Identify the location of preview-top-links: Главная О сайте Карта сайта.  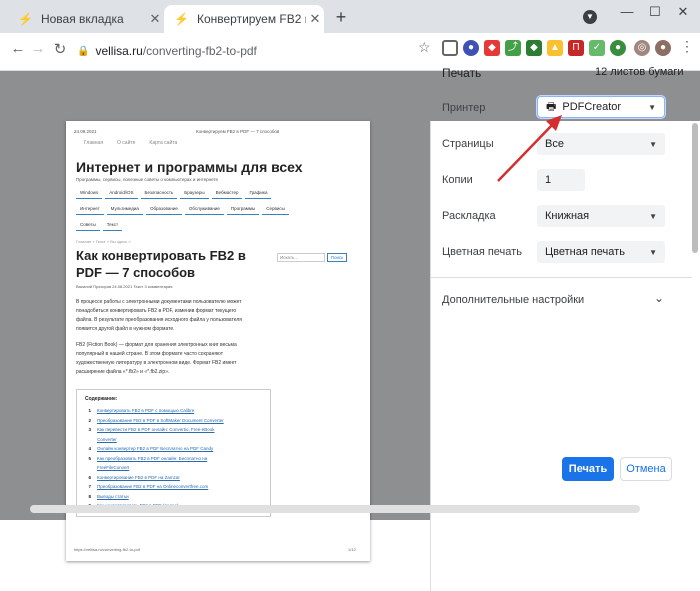
(130, 143).